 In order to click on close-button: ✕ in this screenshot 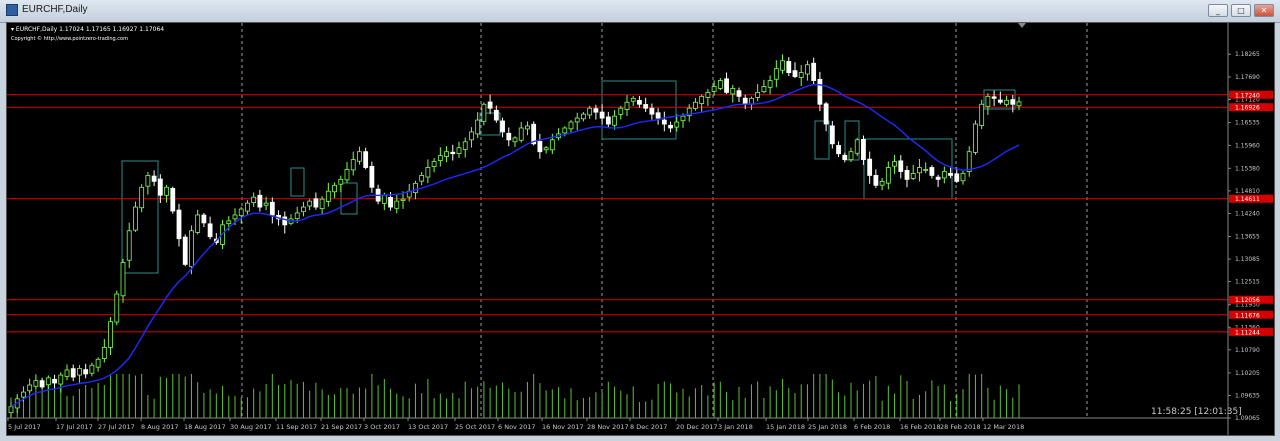, I will do `click(1264, 10)`.